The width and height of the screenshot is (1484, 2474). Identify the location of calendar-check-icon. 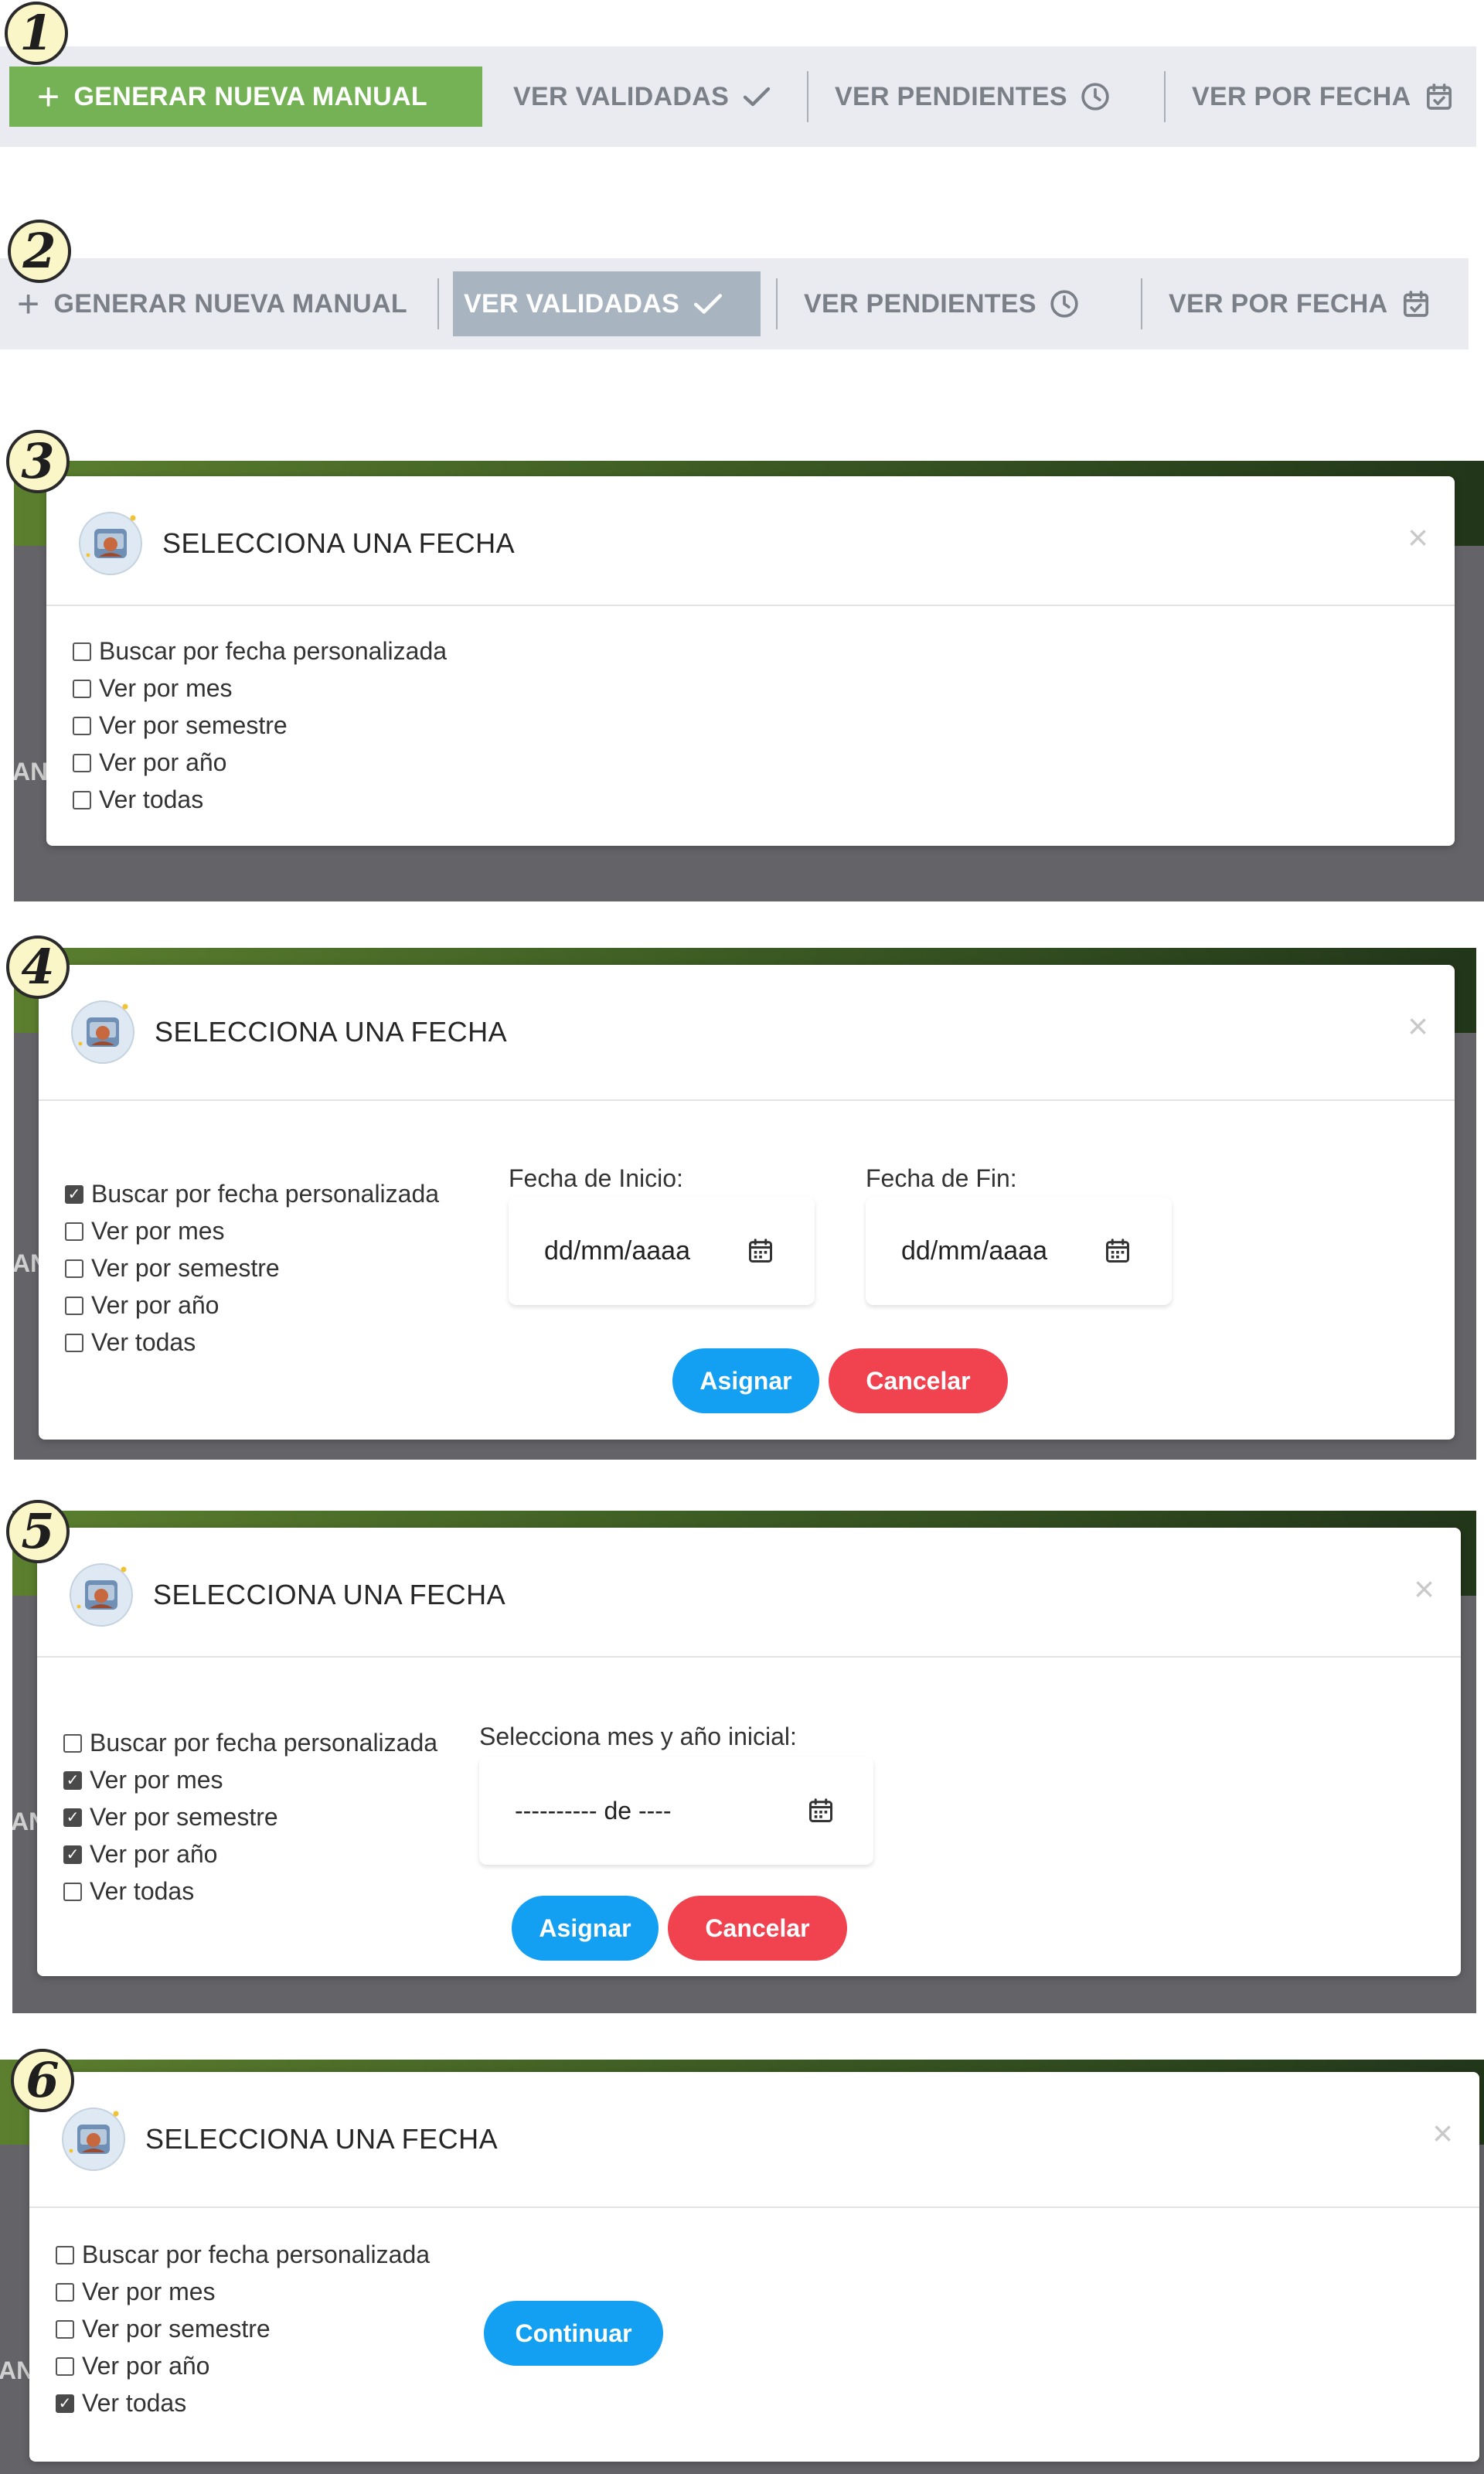
(1439, 96).